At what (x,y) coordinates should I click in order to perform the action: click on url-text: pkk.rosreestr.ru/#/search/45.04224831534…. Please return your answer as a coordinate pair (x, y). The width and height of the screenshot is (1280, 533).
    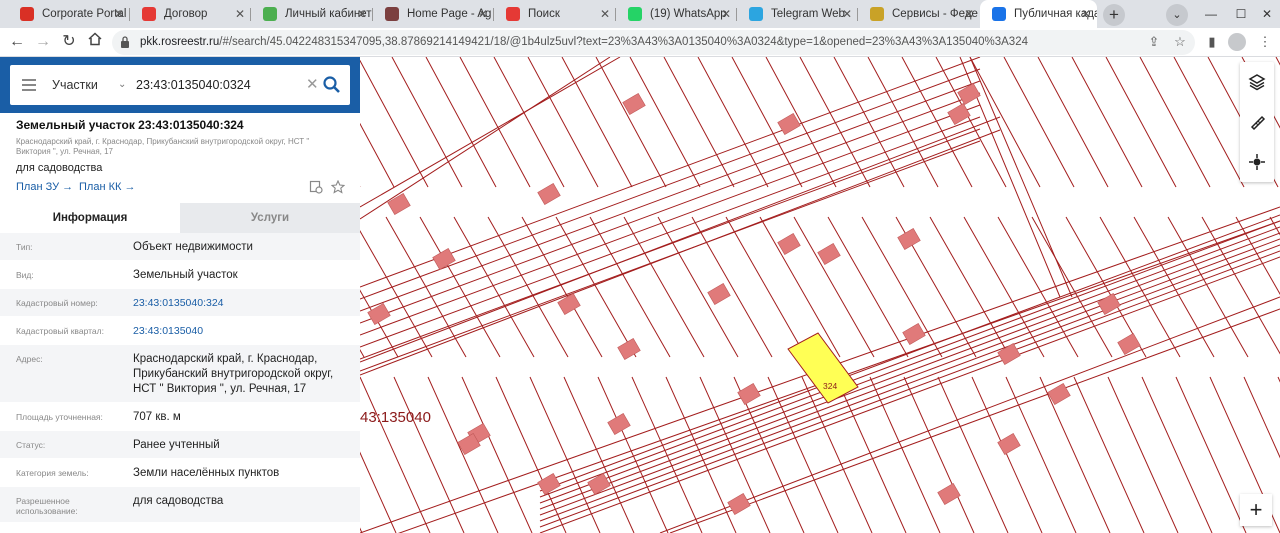
    Looking at the image, I should click on (584, 42).